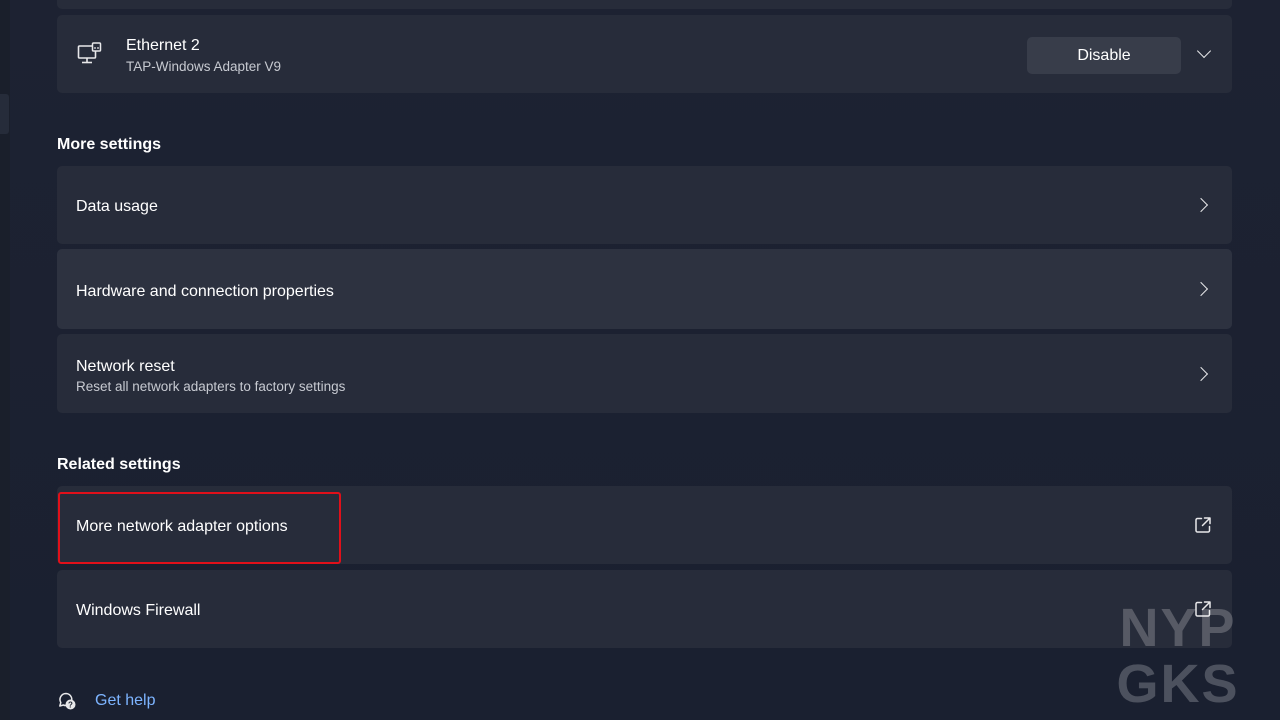 The height and width of the screenshot is (720, 1280). What do you see at coordinates (1177, 681) in the screenshot?
I see `watermark-line-2: GKS` at bounding box center [1177, 681].